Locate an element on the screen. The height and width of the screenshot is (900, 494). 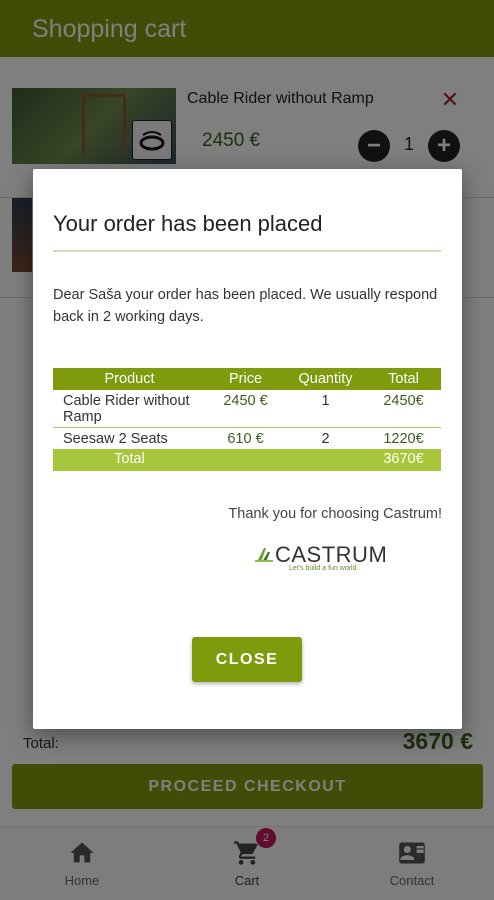
column-header: Quantity is located at coordinates (325, 379).